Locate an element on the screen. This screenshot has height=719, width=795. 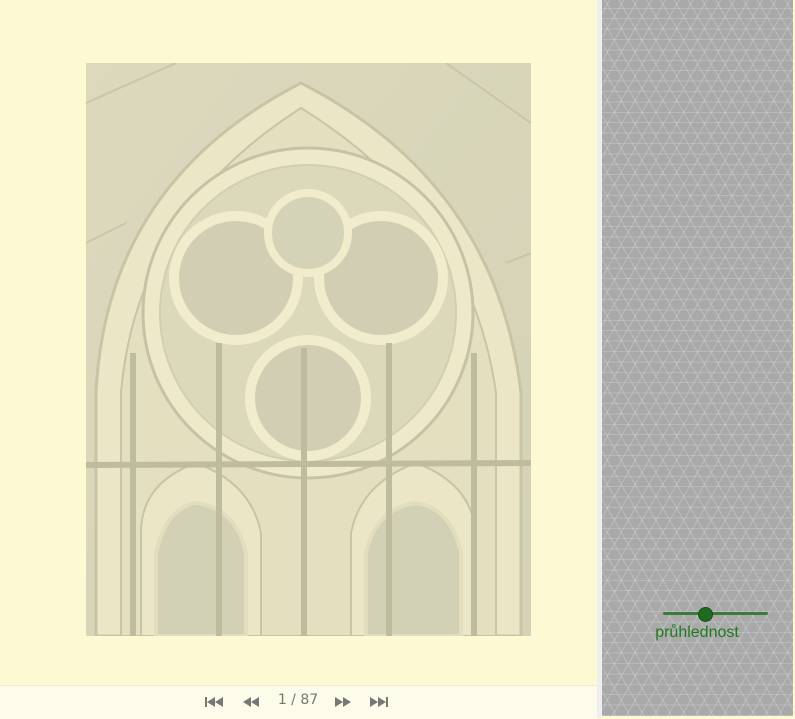
opacity-slider is located at coordinates (715, 614).